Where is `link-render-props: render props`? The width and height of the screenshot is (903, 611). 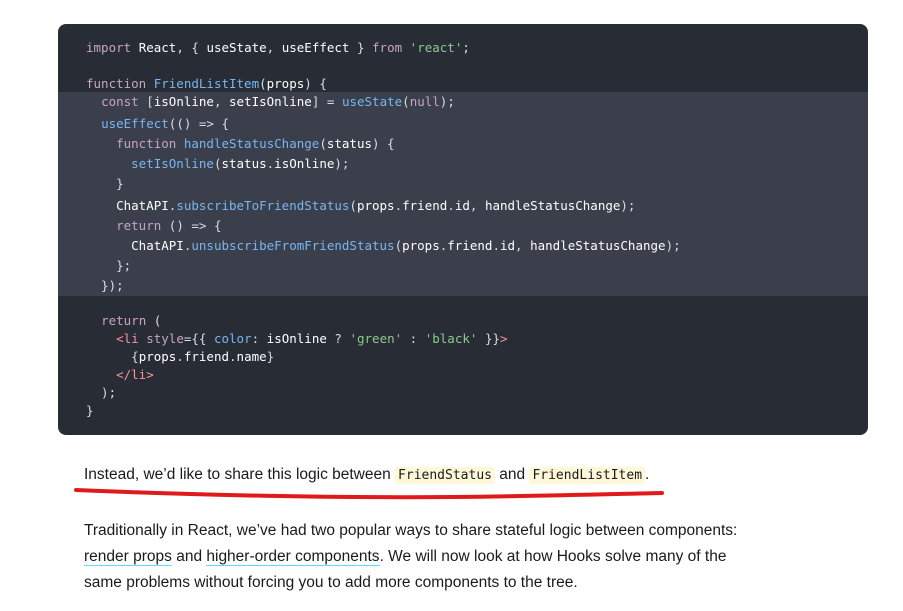
link-render-props: render props is located at coordinates (128, 557).